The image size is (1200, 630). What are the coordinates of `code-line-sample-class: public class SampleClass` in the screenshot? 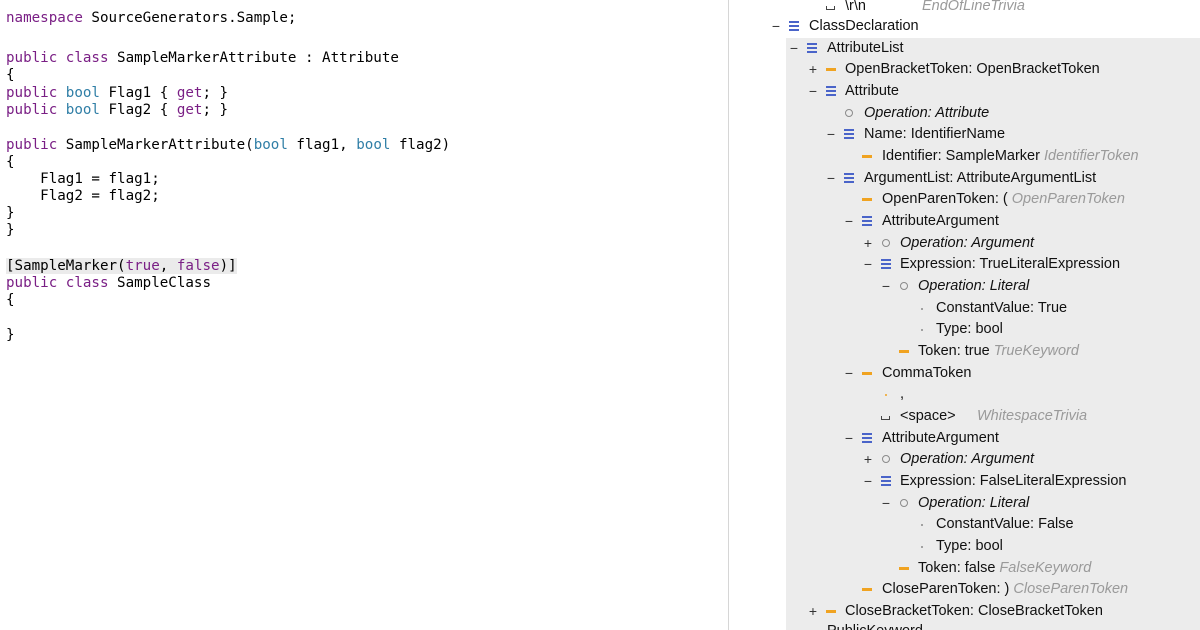 It's located at (108, 283).